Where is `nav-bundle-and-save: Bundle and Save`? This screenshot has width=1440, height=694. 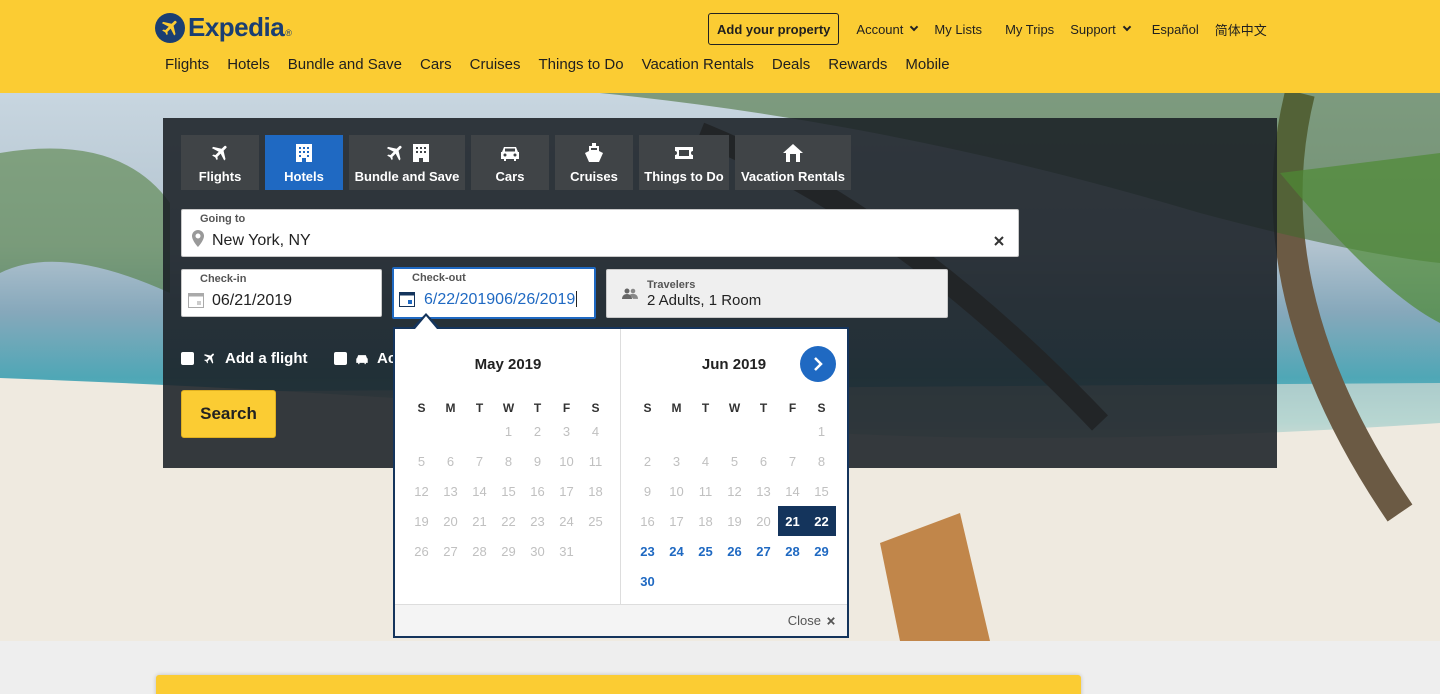 nav-bundle-and-save: Bundle and Save is located at coordinates (345, 64).